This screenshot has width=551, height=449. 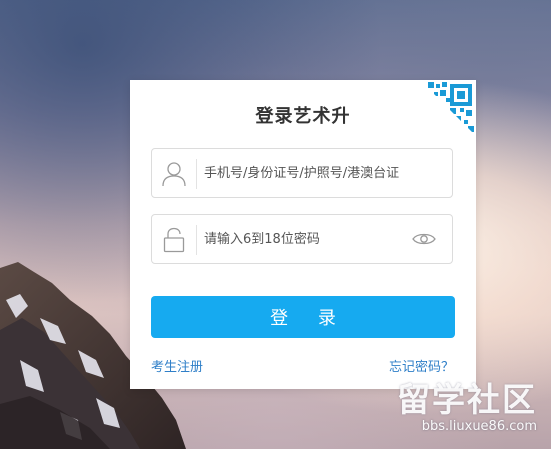 What do you see at coordinates (324, 173) in the screenshot?
I see `account-input` at bounding box center [324, 173].